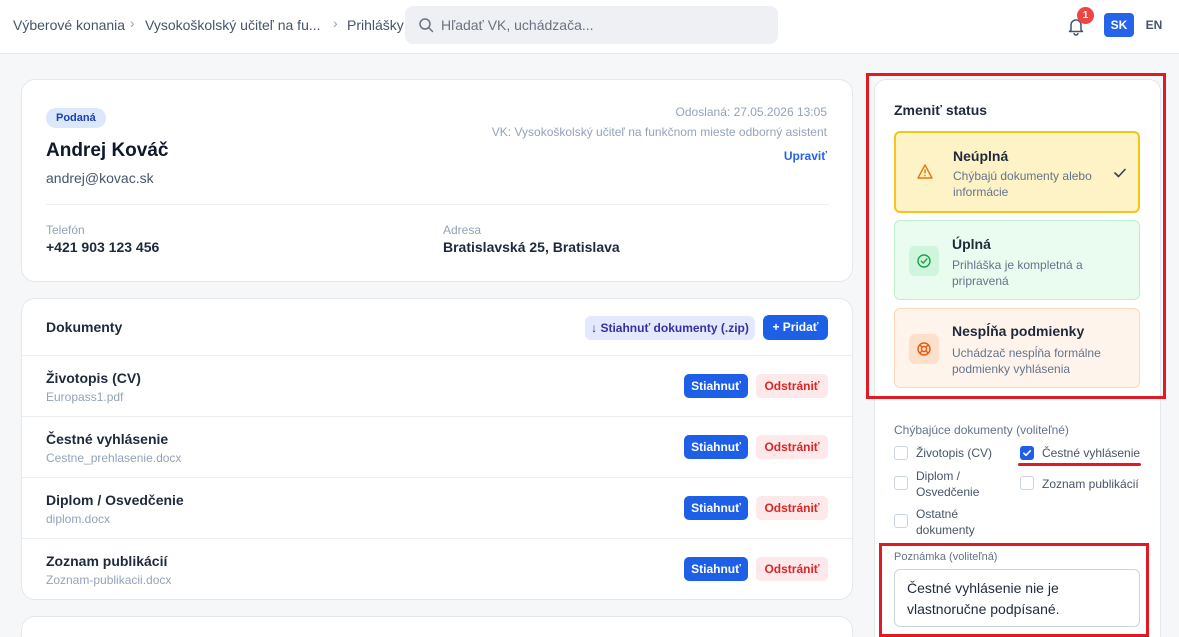 This screenshot has width=1179, height=637. What do you see at coordinates (107, 439) in the screenshot?
I see `document-name: Čestné vyhlásenie` at bounding box center [107, 439].